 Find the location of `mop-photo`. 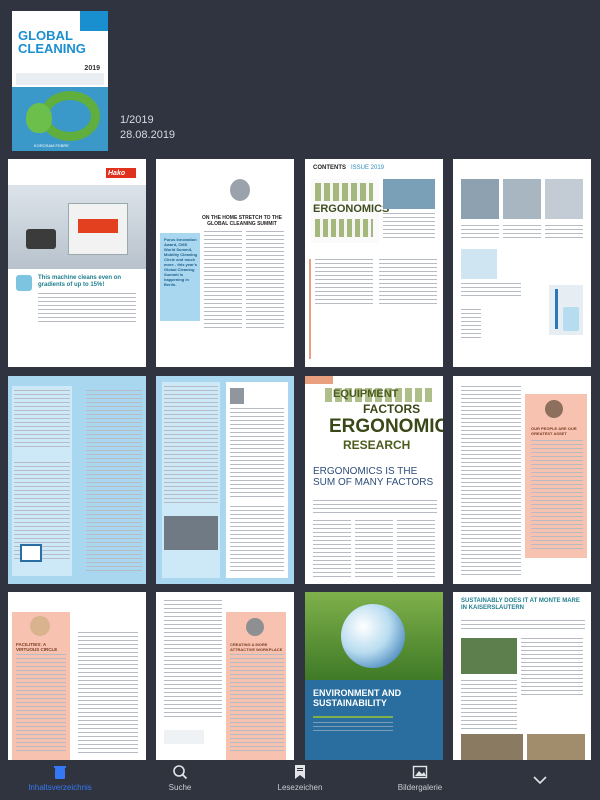

mop-photo is located at coordinates (566, 310).